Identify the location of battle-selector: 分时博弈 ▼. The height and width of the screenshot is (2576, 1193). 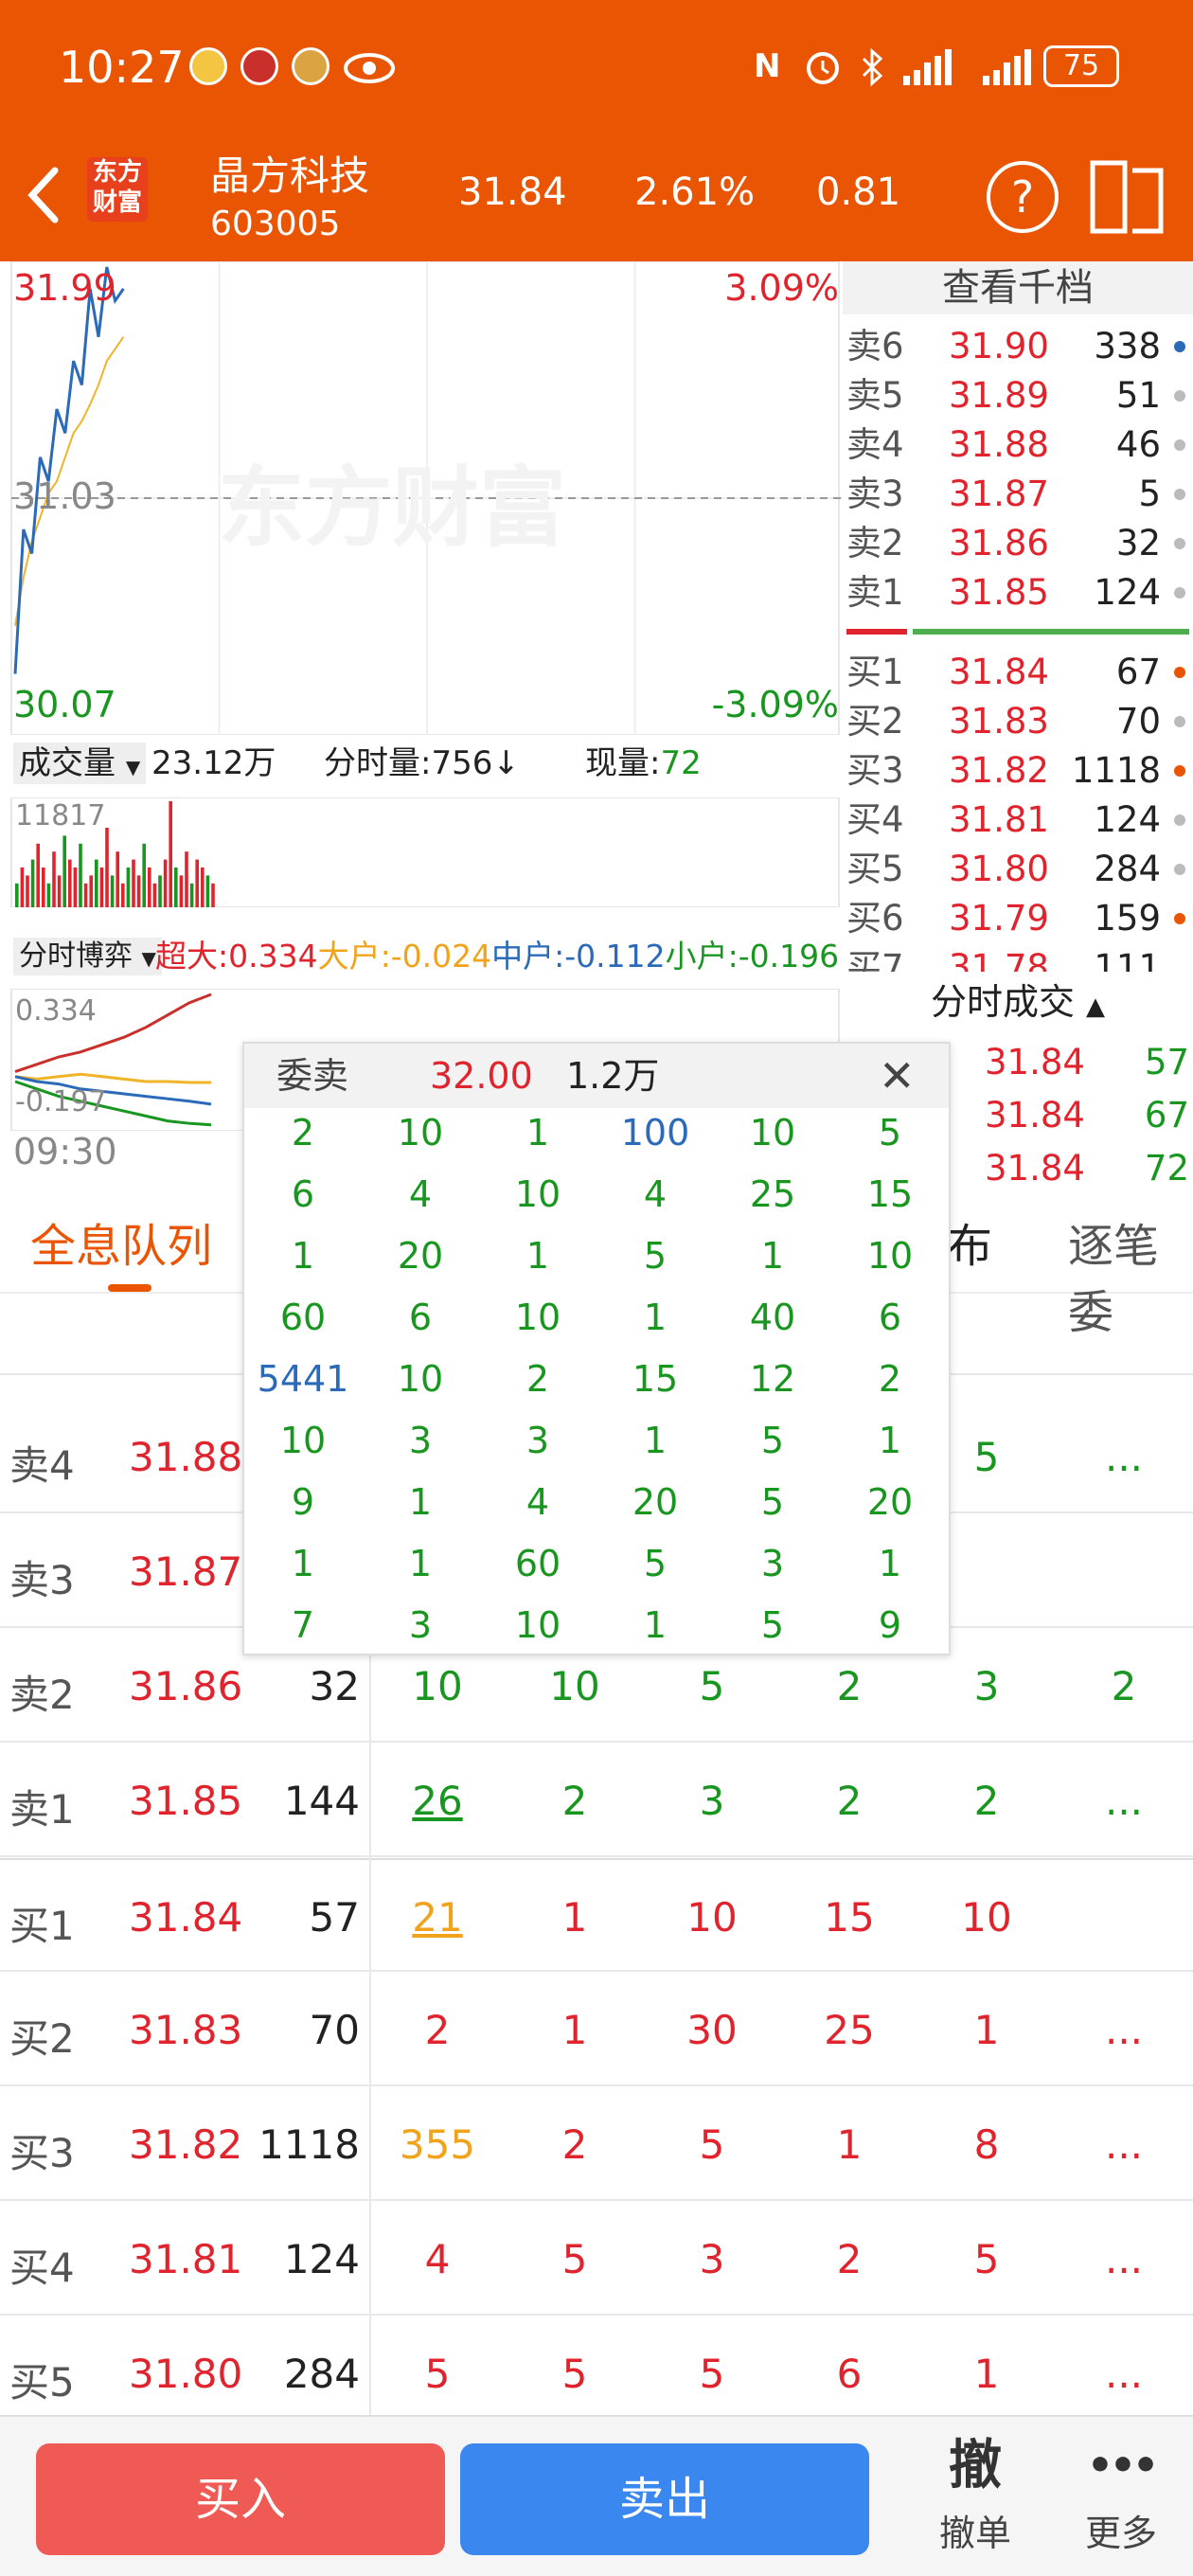
(87, 956).